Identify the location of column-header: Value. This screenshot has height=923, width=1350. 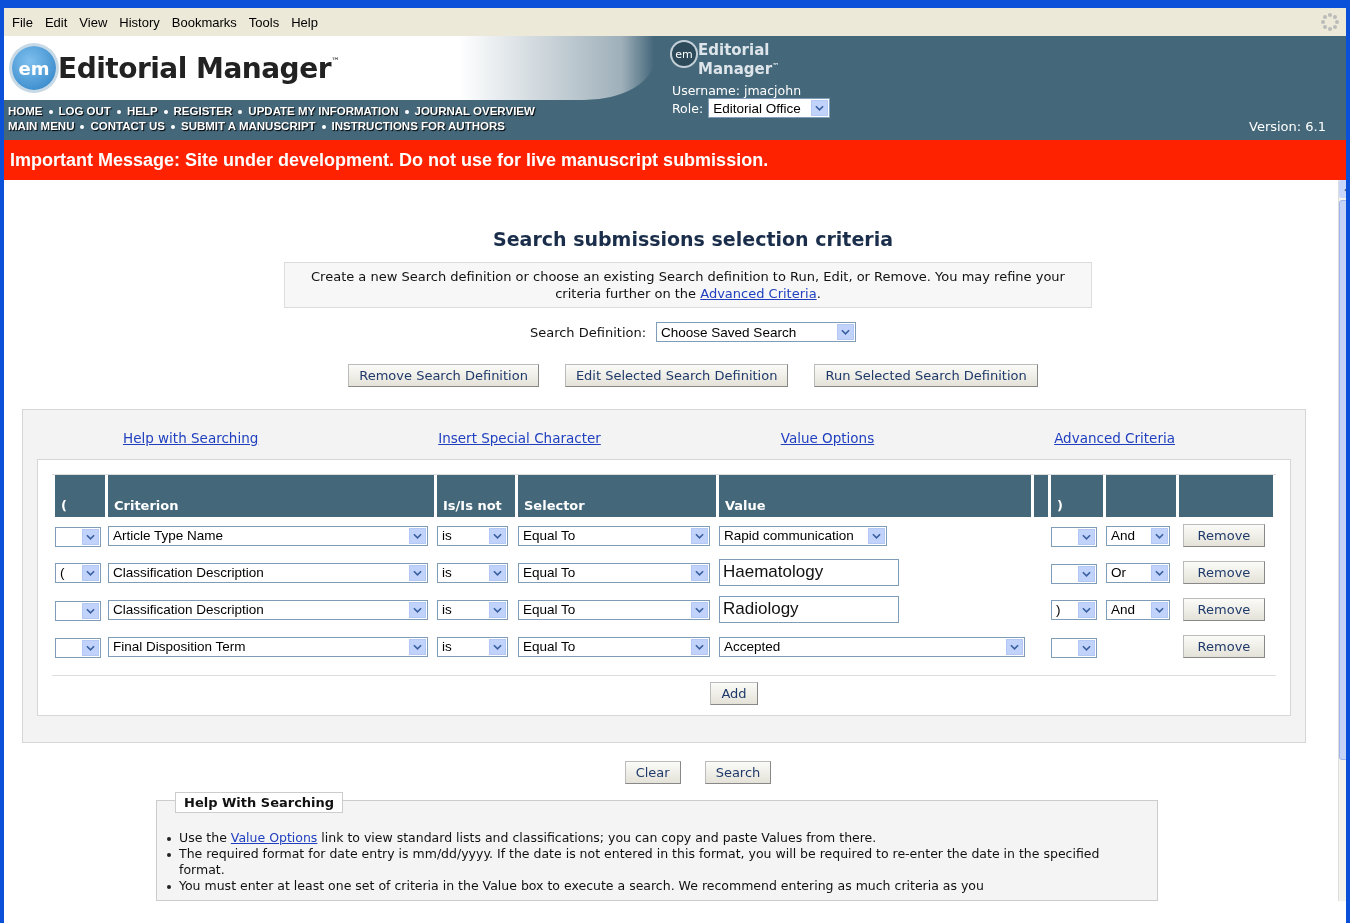
(875, 496).